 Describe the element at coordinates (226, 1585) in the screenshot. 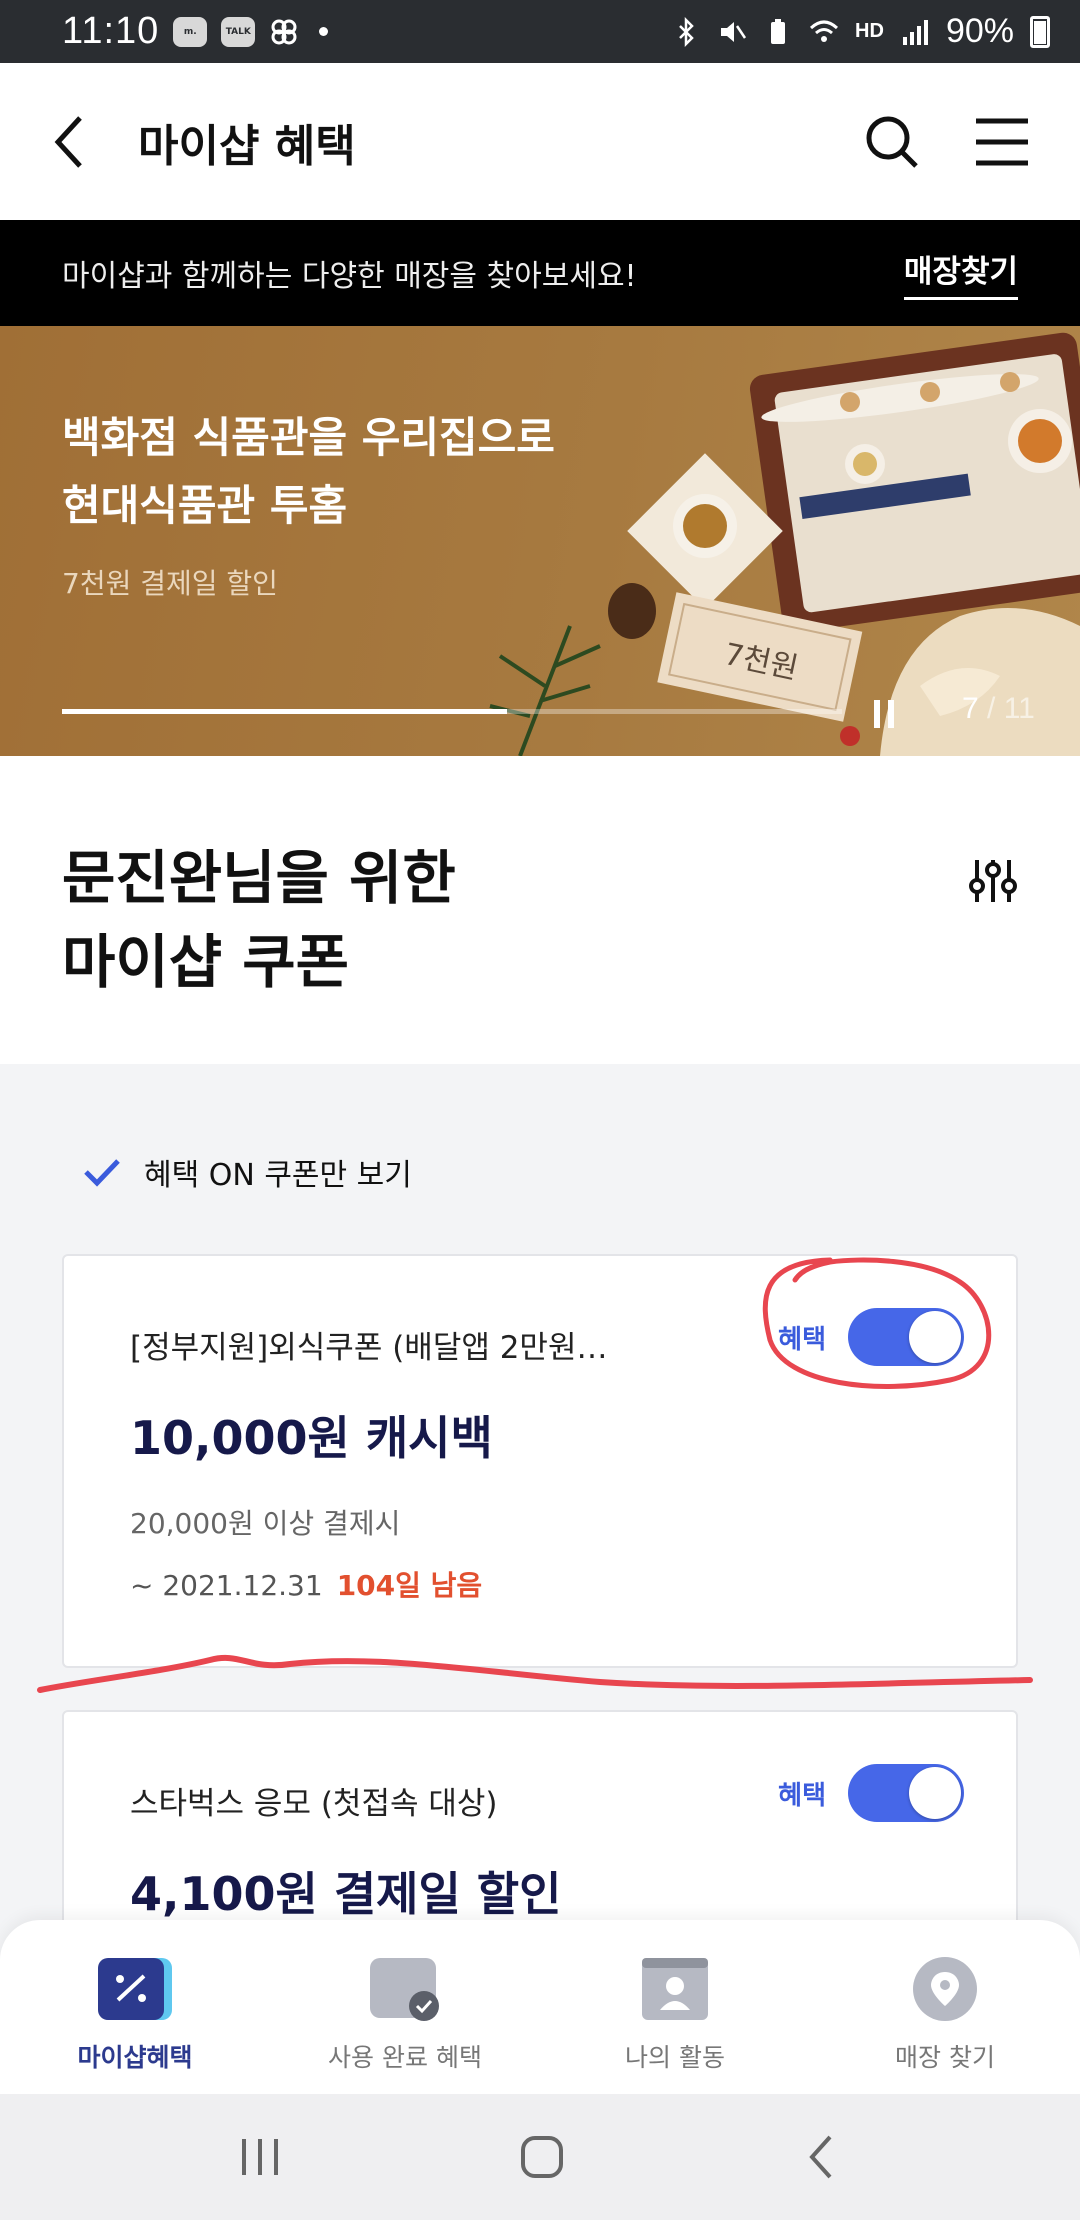

I see `coupon-expiry-date: ~ 2021.12.31` at that location.